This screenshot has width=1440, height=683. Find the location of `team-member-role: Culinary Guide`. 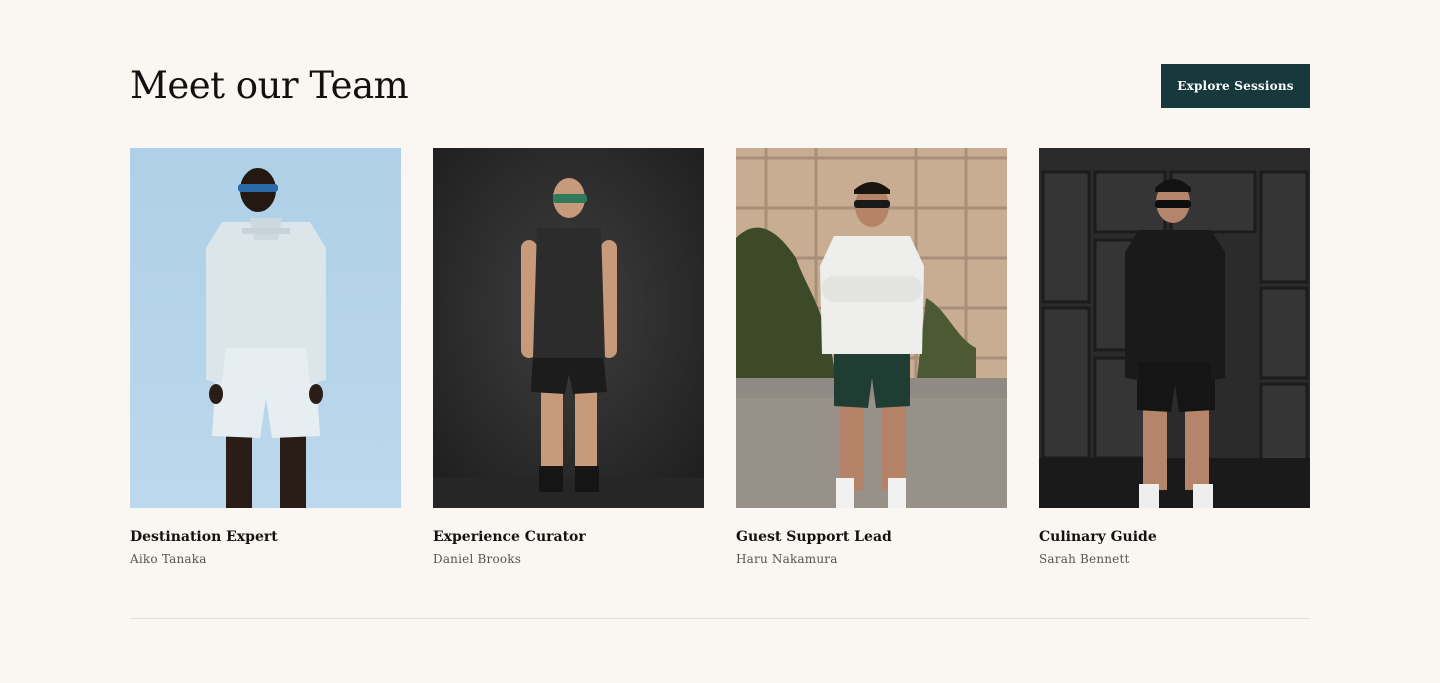

team-member-role: Culinary Guide is located at coordinates (1098, 537).